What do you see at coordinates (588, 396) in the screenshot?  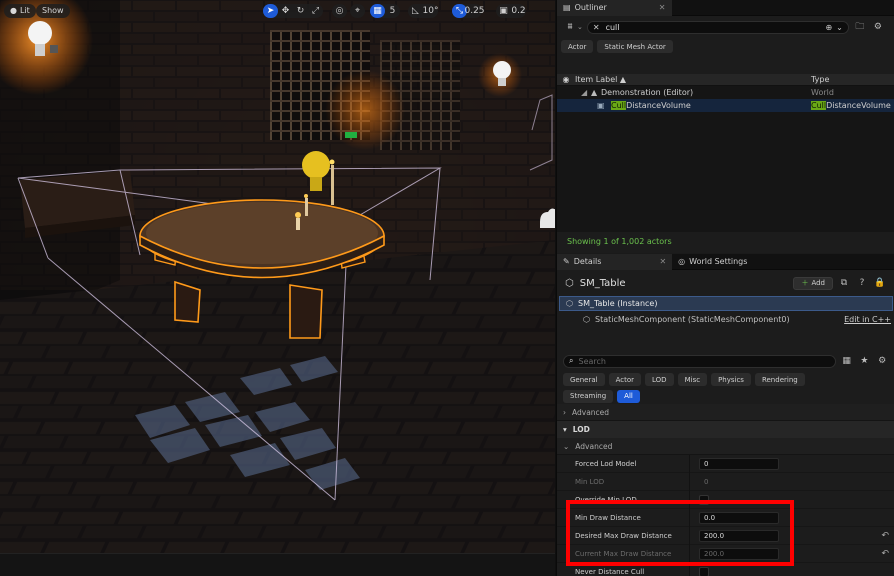 I see `filter-tab-streaming: Streaming` at bounding box center [588, 396].